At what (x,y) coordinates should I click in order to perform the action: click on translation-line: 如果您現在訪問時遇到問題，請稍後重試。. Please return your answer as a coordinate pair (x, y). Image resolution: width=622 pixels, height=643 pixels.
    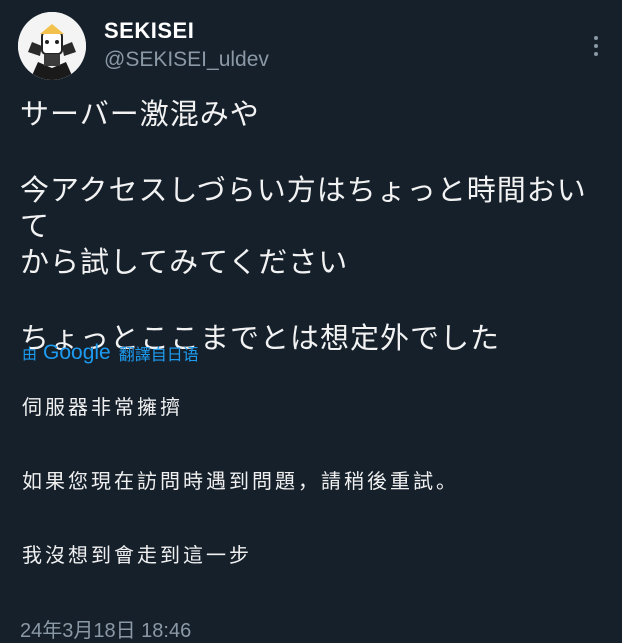
    Looking at the image, I should click on (240, 481).